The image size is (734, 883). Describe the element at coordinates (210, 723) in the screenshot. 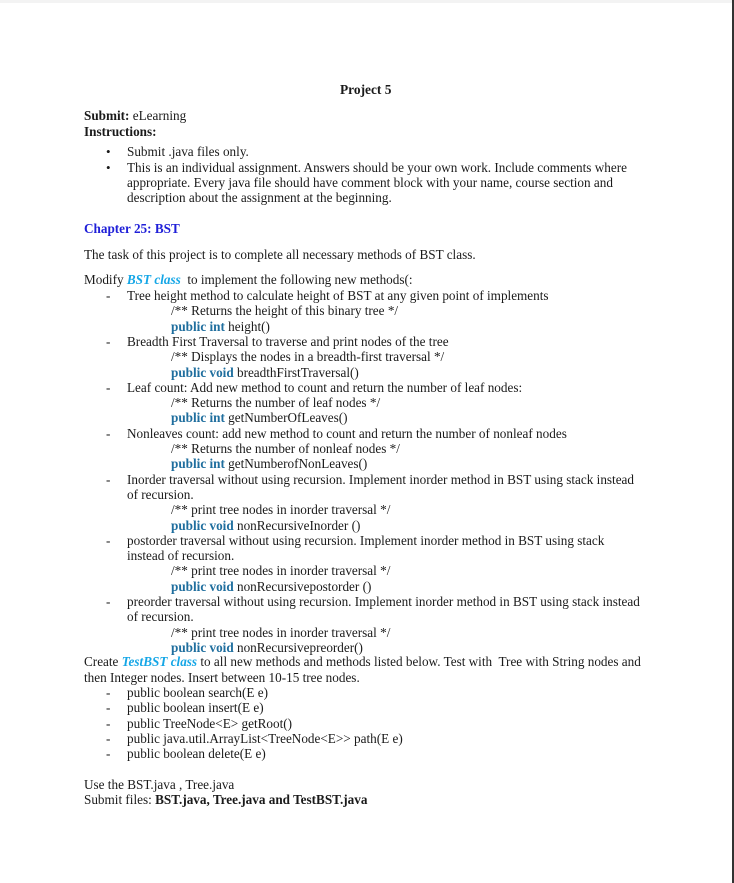

I see `test-method-signature: public TreeNode<E> getRoot()` at that location.